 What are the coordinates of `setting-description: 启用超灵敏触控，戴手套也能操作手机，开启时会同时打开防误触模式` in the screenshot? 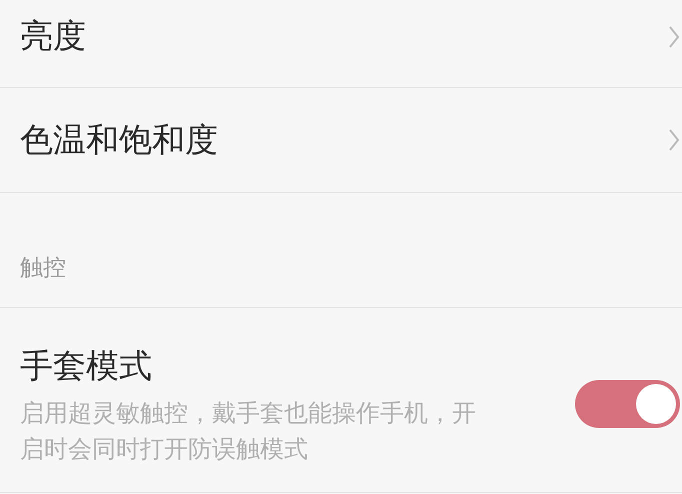 It's located at (248, 431).